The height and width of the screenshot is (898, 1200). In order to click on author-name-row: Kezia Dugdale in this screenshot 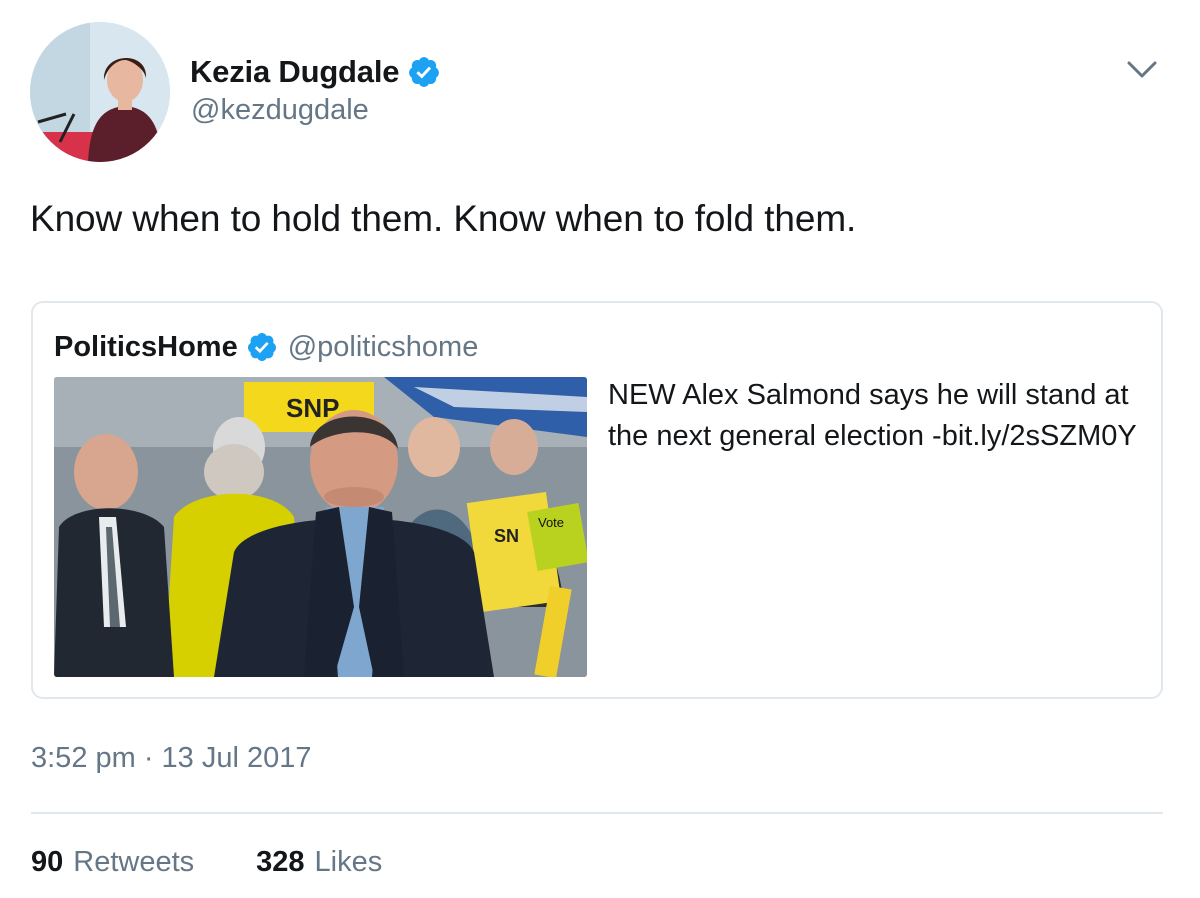, I will do `click(315, 72)`.